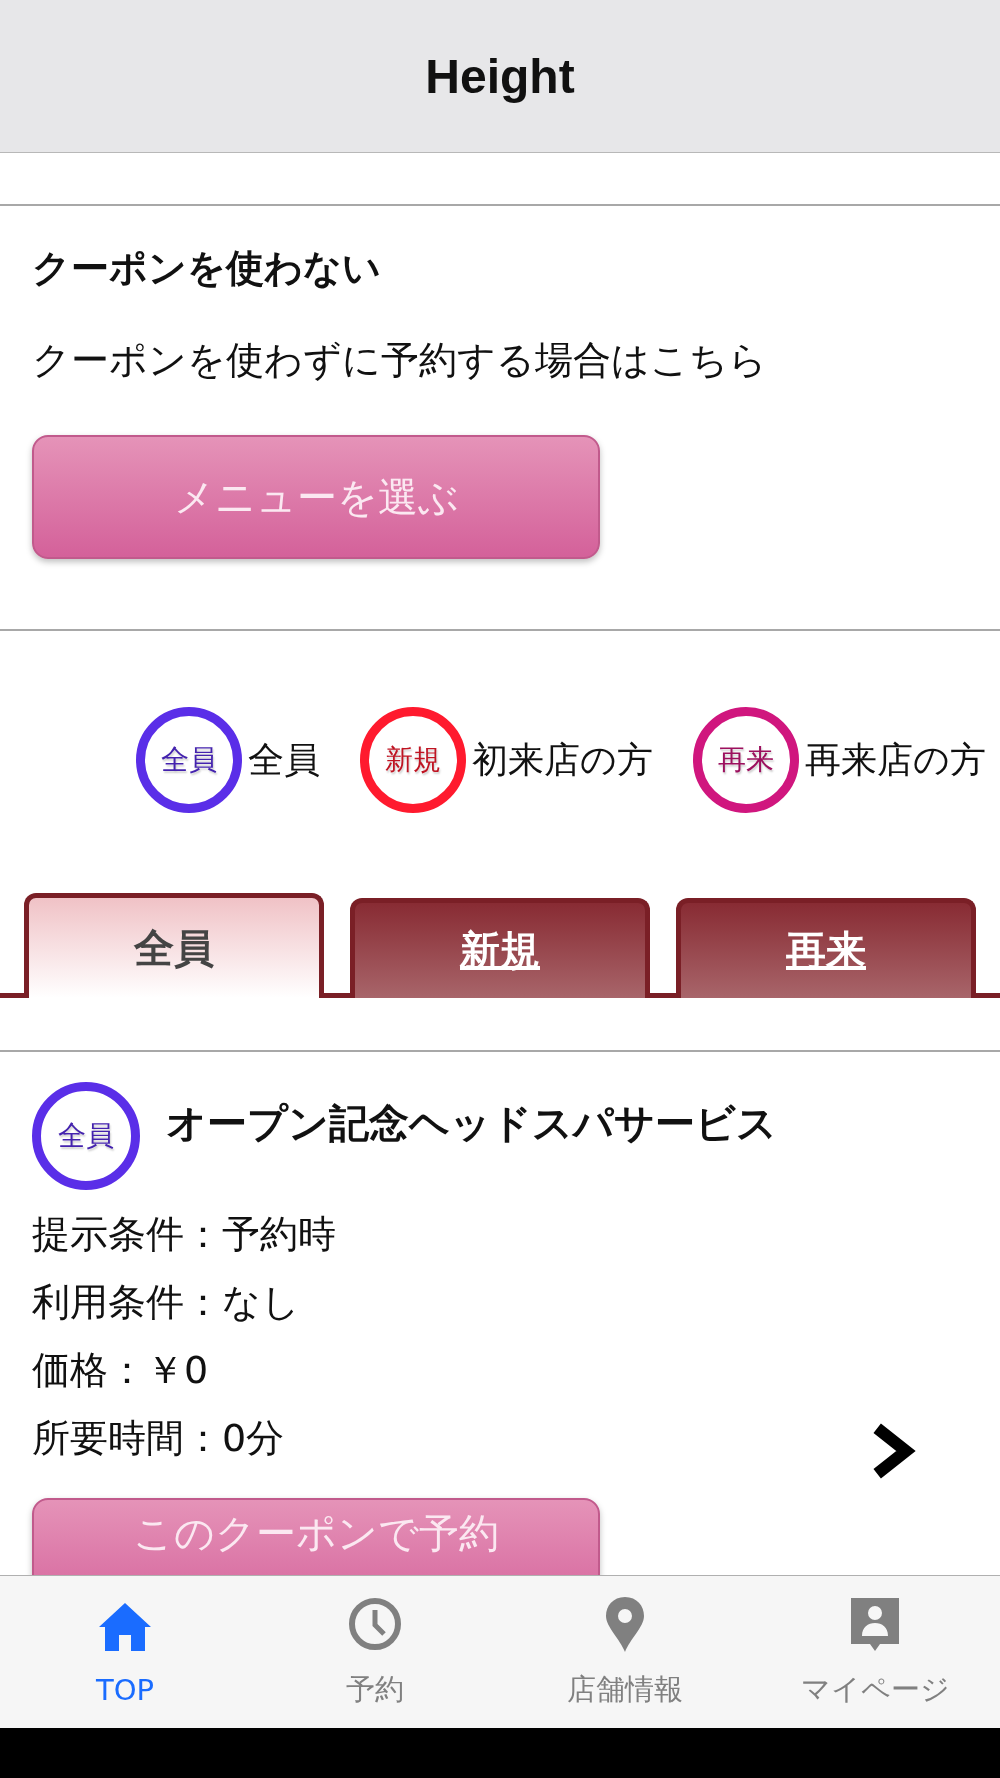  Describe the element at coordinates (895, 759) in the screenshot. I see `legend-label: 再来店の方` at that location.